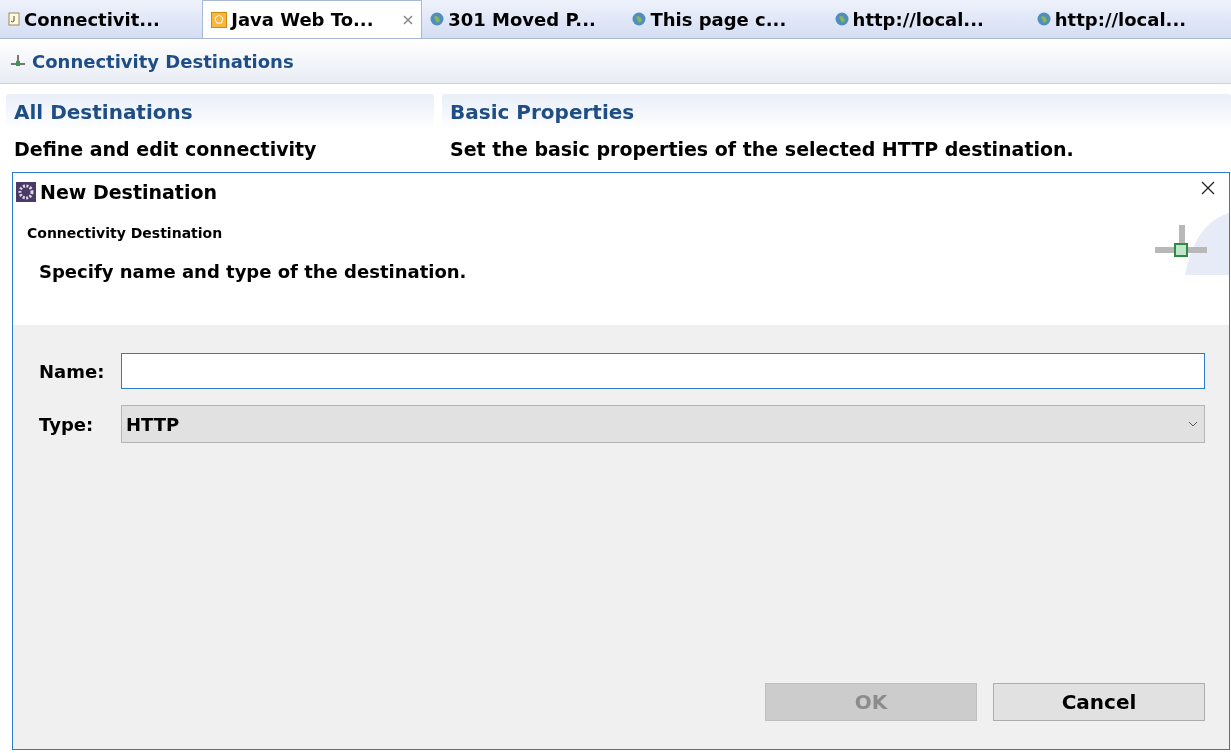  I want to click on field-label: Name:, so click(72, 371).